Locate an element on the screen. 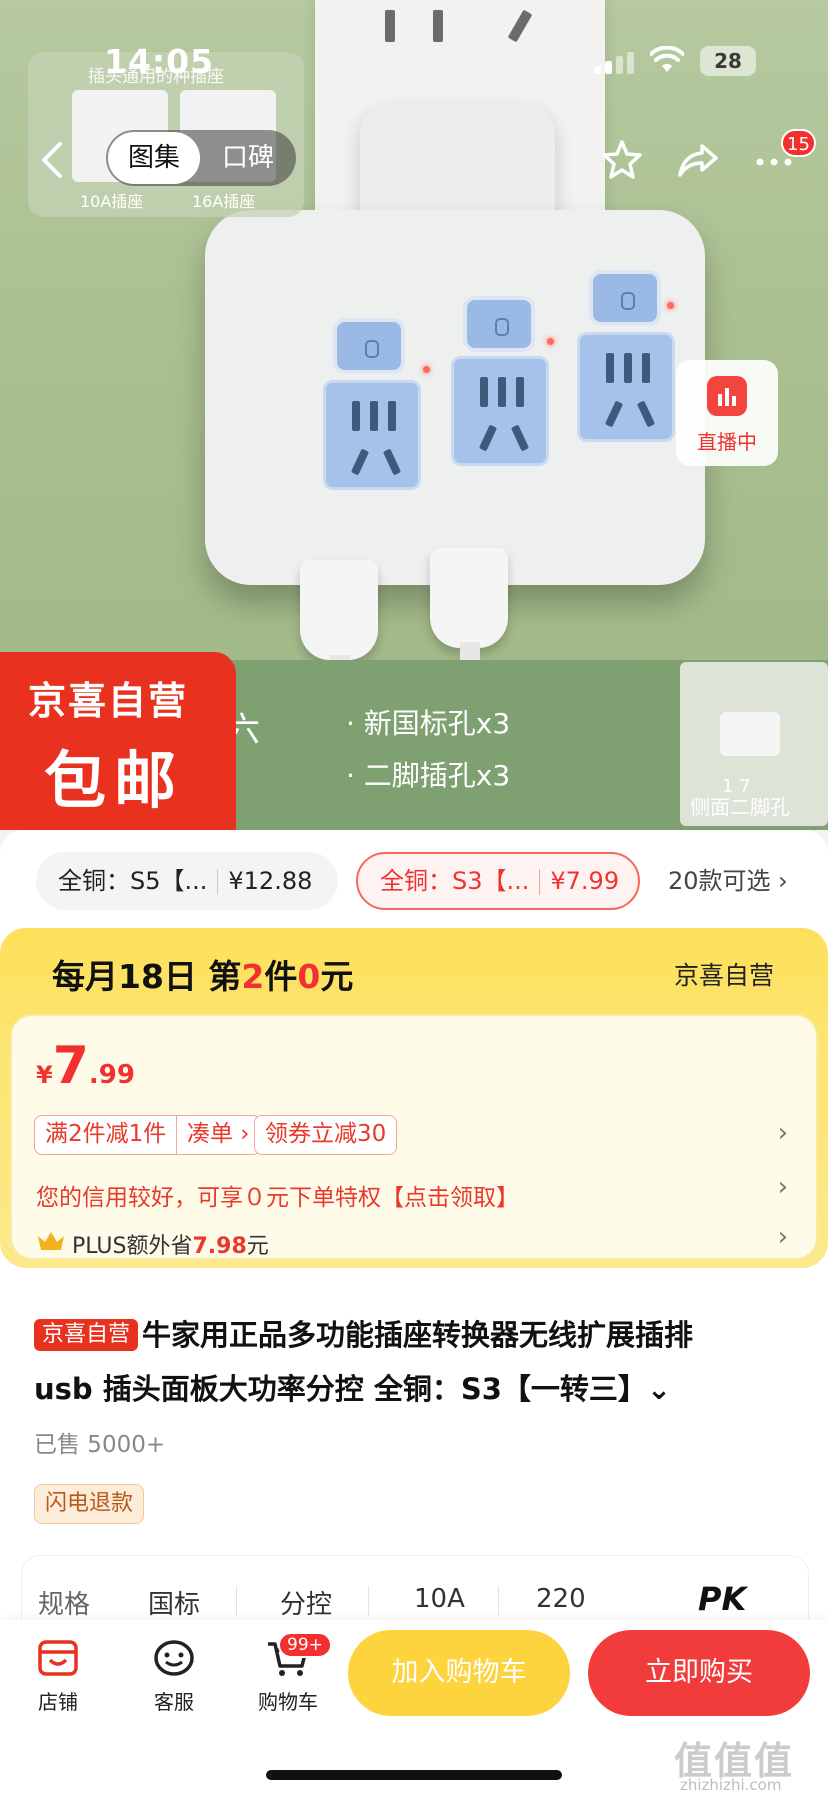 The width and height of the screenshot is (828, 1796). cart-count-badge: 99+ is located at coordinates (305, 1645).